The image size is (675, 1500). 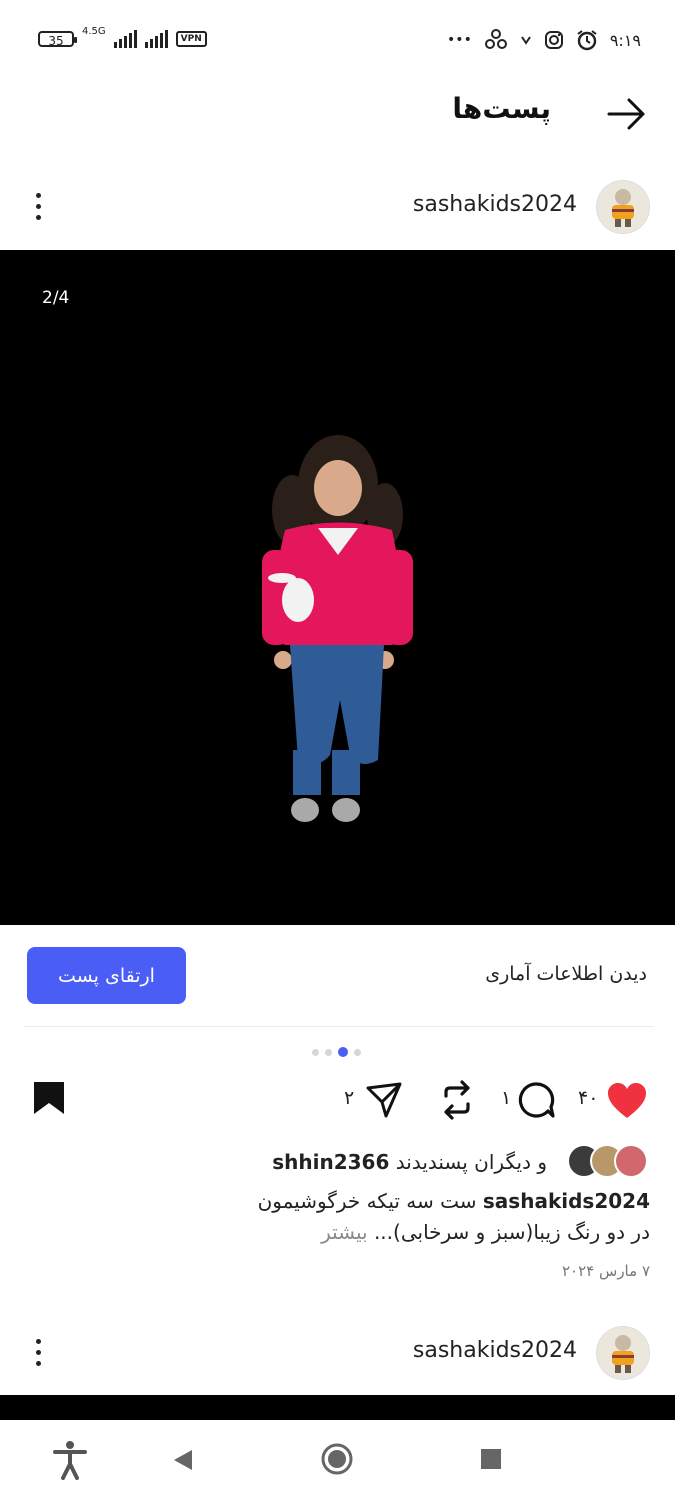 I want to click on post-date: ۷ مارس ۲۰۲۴, so click(x=606, y=1271).